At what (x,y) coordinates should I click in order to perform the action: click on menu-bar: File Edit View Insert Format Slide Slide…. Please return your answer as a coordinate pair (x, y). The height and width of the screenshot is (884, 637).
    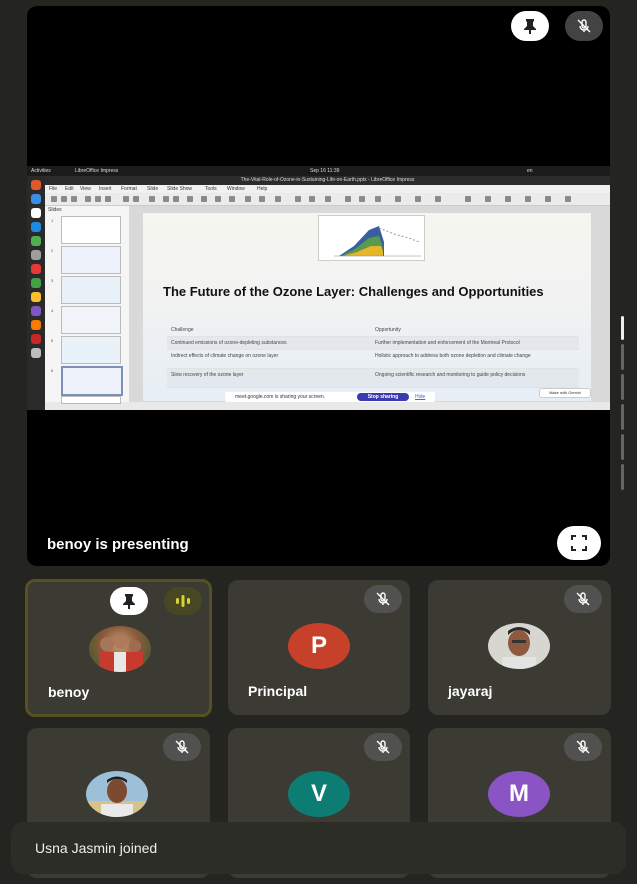
    Looking at the image, I should click on (327, 189).